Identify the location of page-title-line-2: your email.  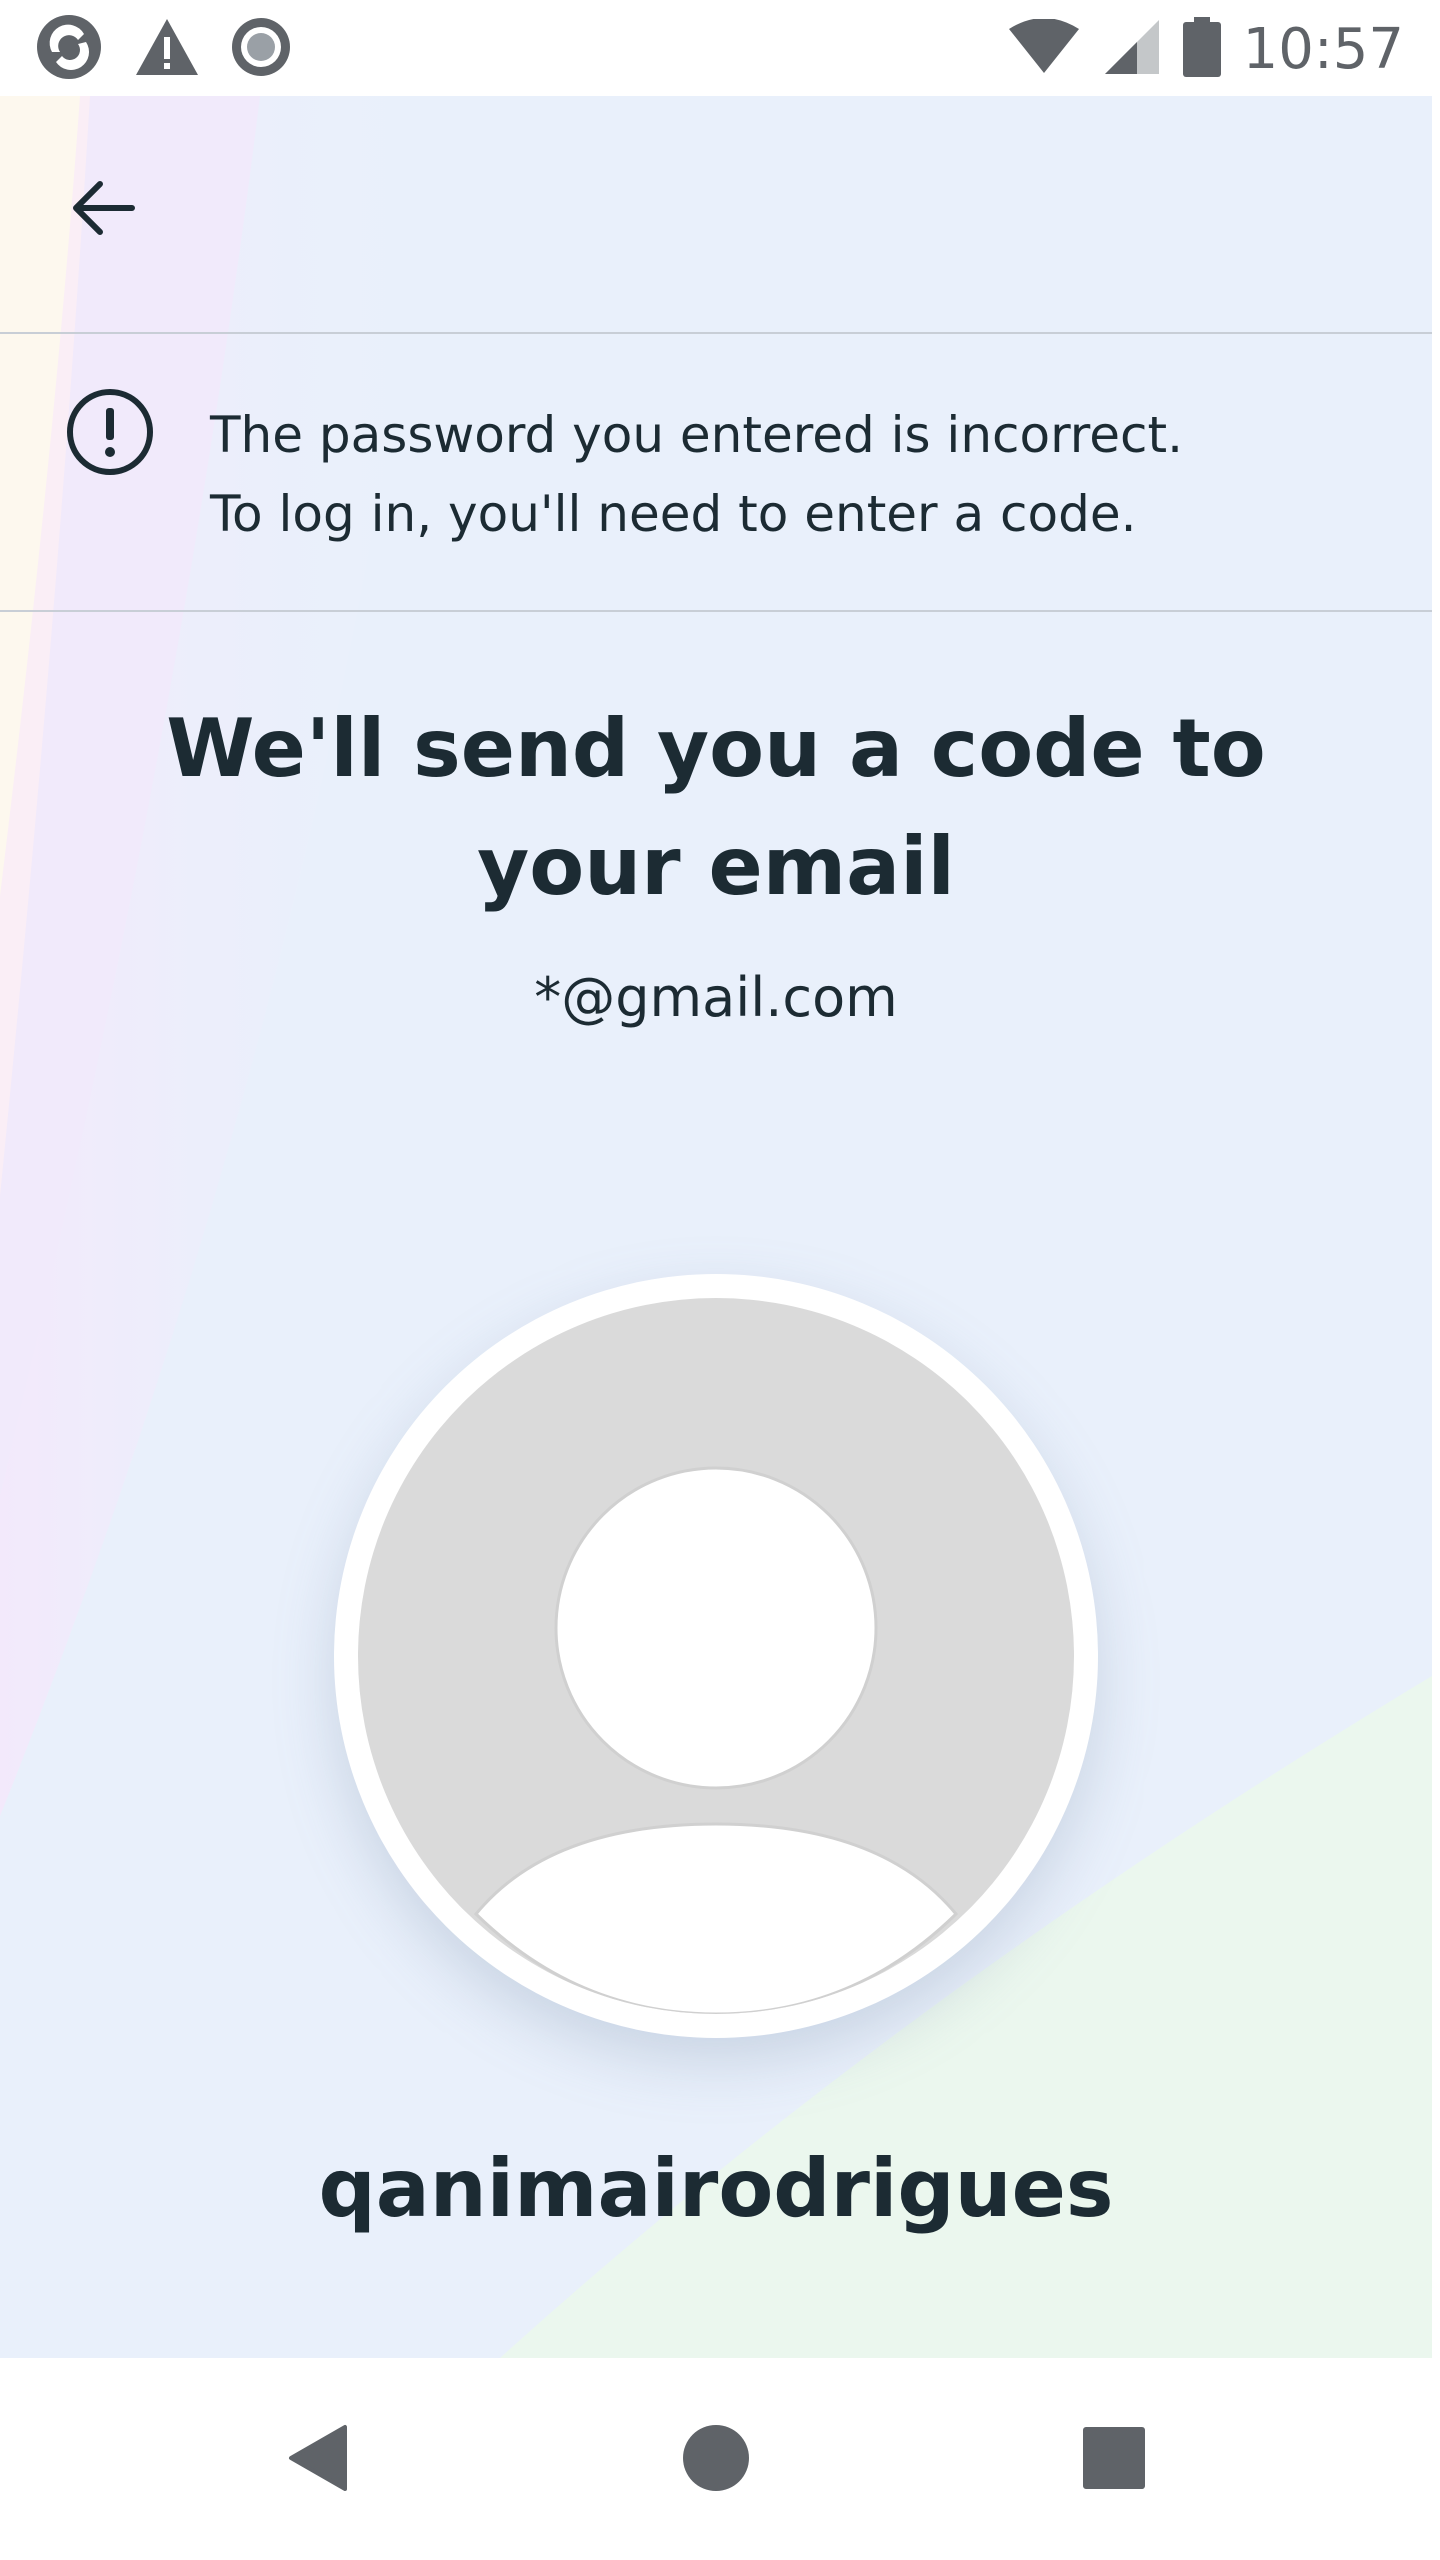
(716, 866).